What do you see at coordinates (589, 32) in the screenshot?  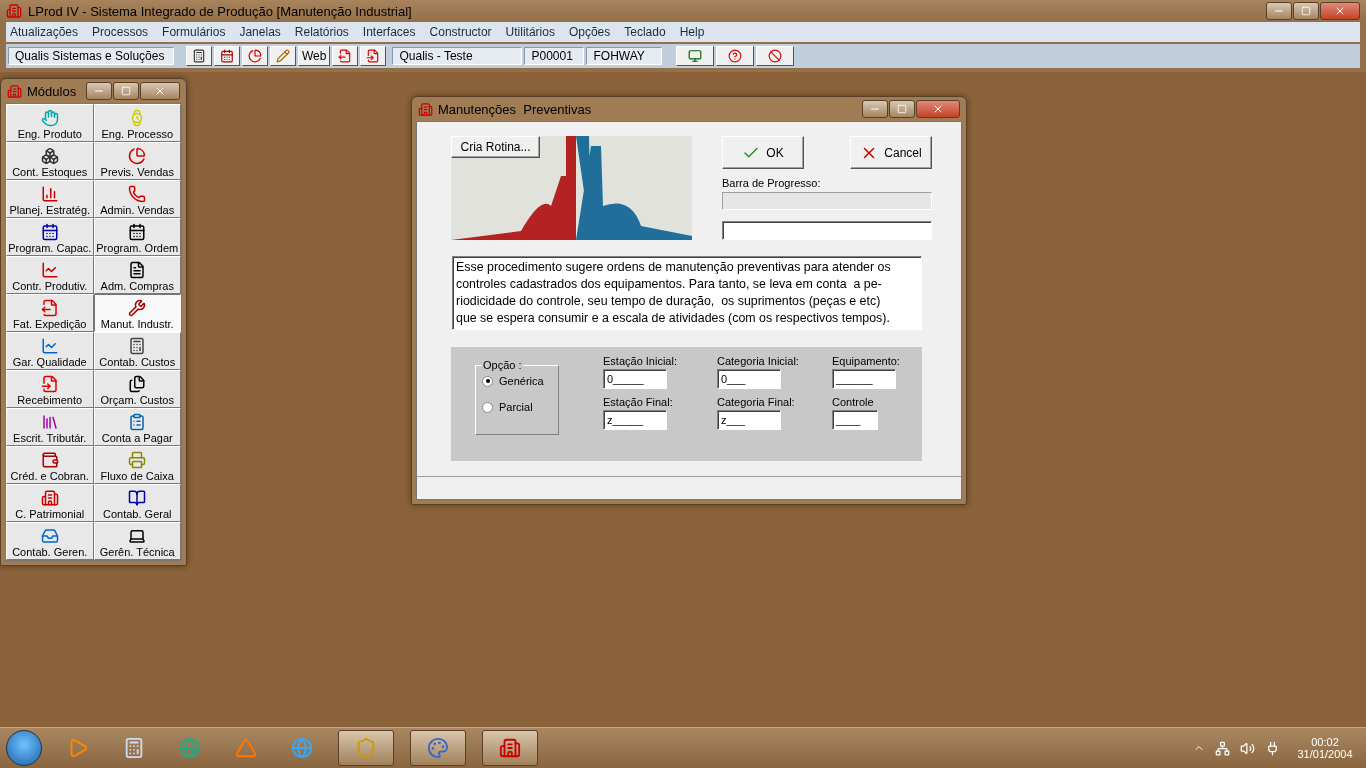 I see `menu-item: Opções` at bounding box center [589, 32].